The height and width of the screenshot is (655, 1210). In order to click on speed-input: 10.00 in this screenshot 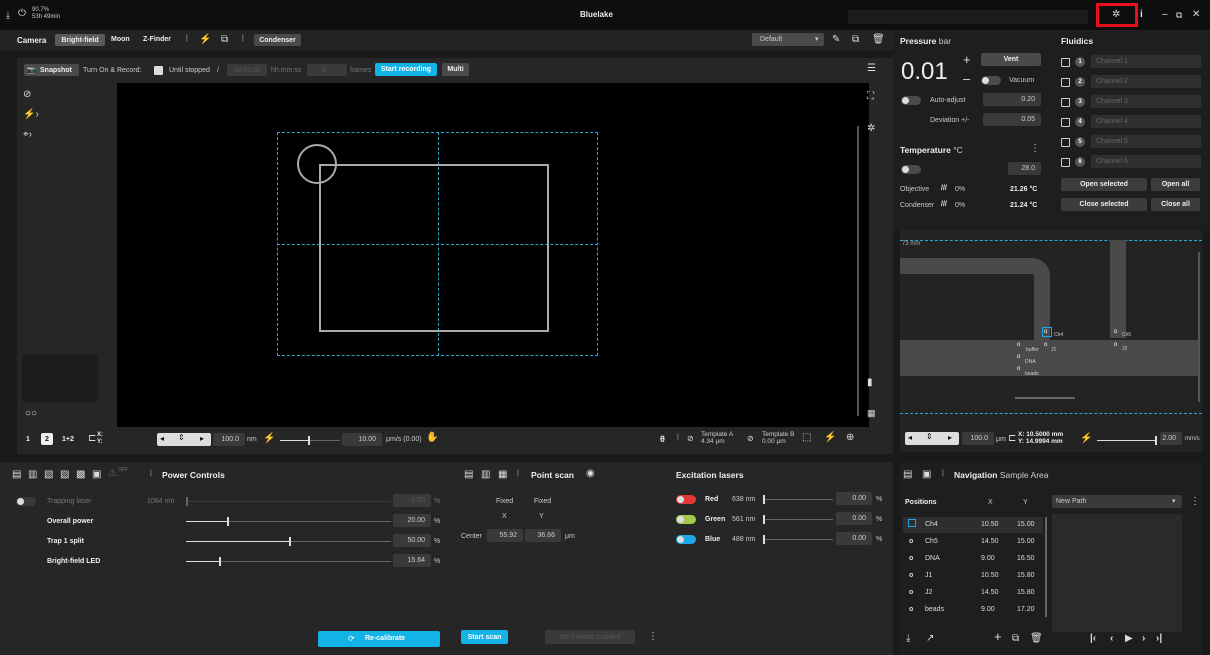, I will do `click(362, 439)`.